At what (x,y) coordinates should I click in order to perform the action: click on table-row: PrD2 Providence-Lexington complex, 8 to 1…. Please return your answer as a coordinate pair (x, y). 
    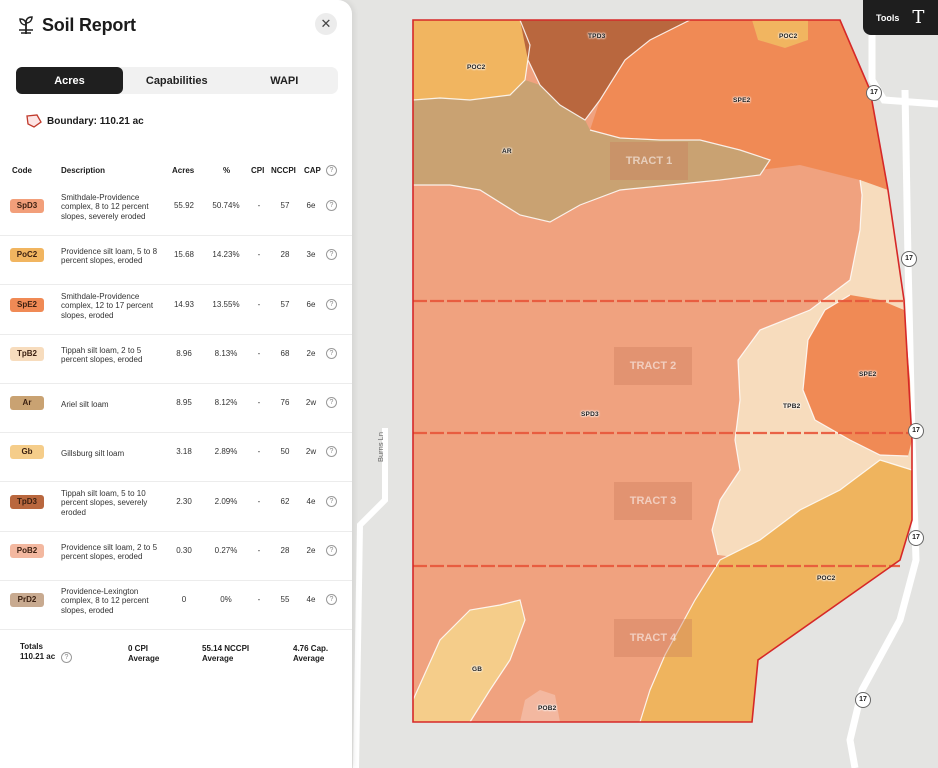
    Looking at the image, I should click on (176, 605).